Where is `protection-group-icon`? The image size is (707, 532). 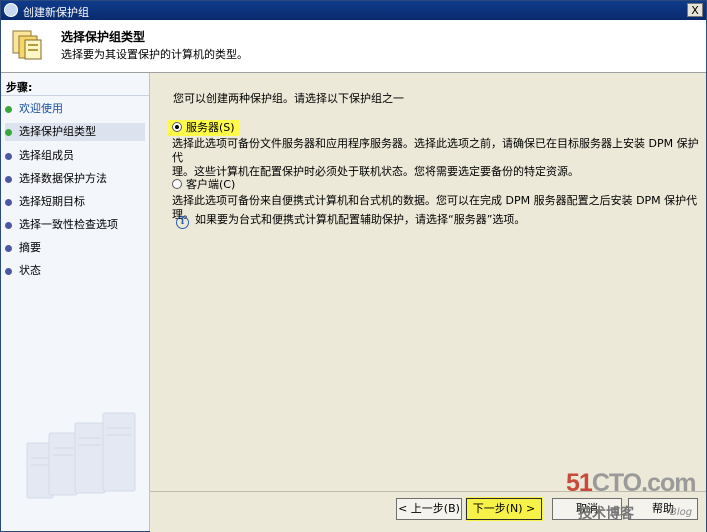
protection-group-icon is located at coordinates (27, 45).